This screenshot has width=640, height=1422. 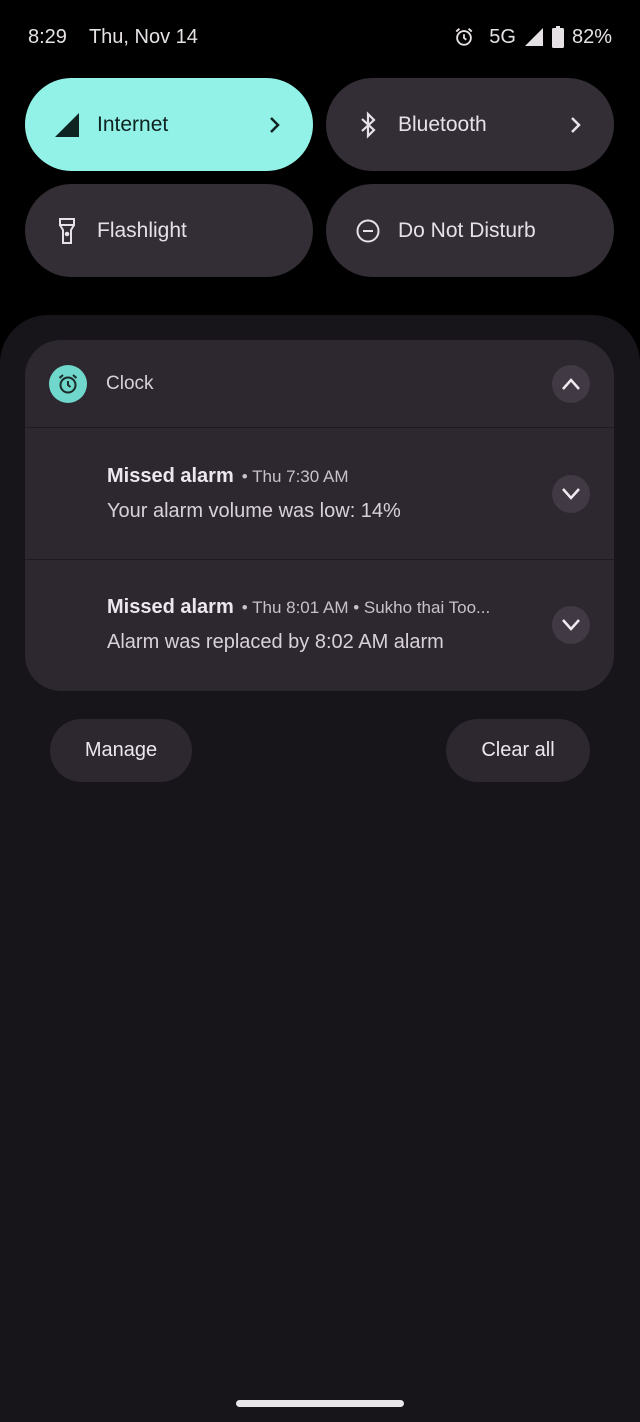 I want to click on notification-meta: • Thu 7:30 AM, so click(x=295, y=476).